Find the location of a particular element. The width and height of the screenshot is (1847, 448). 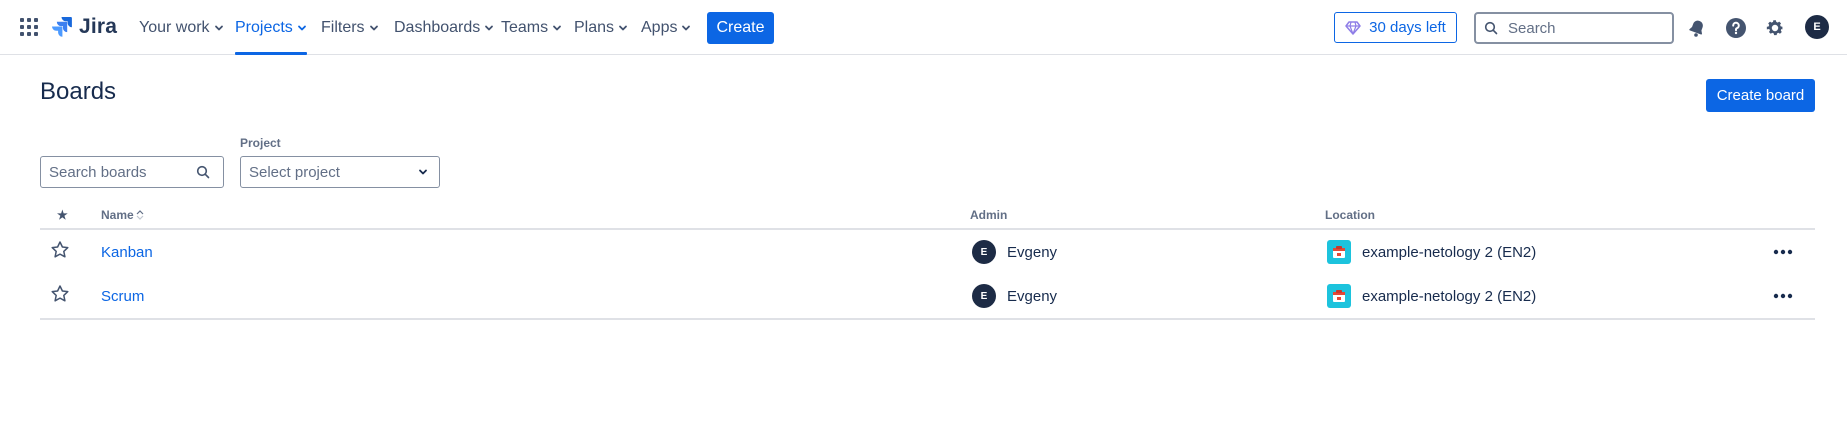

app-switcher-grid-icon is located at coordinates (29, 27).